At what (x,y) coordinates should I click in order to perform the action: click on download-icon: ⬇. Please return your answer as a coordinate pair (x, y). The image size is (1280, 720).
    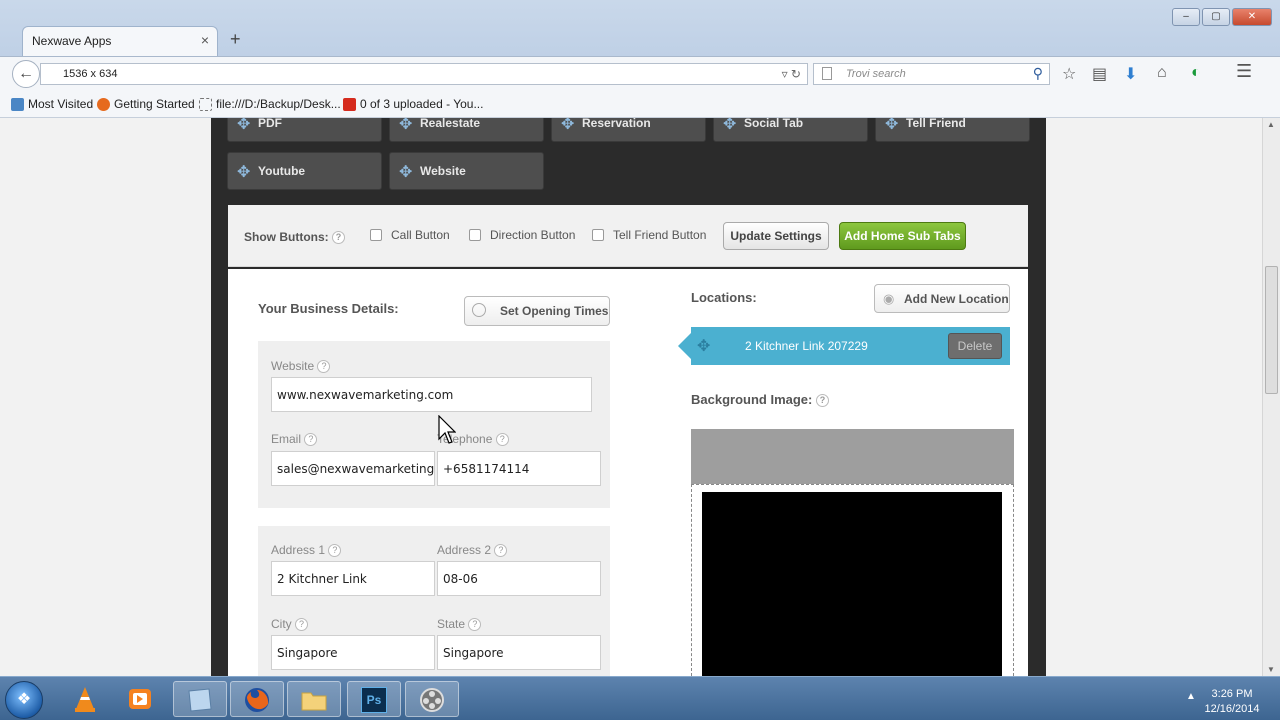
    Looking at the image, I should click on (1130, 74).